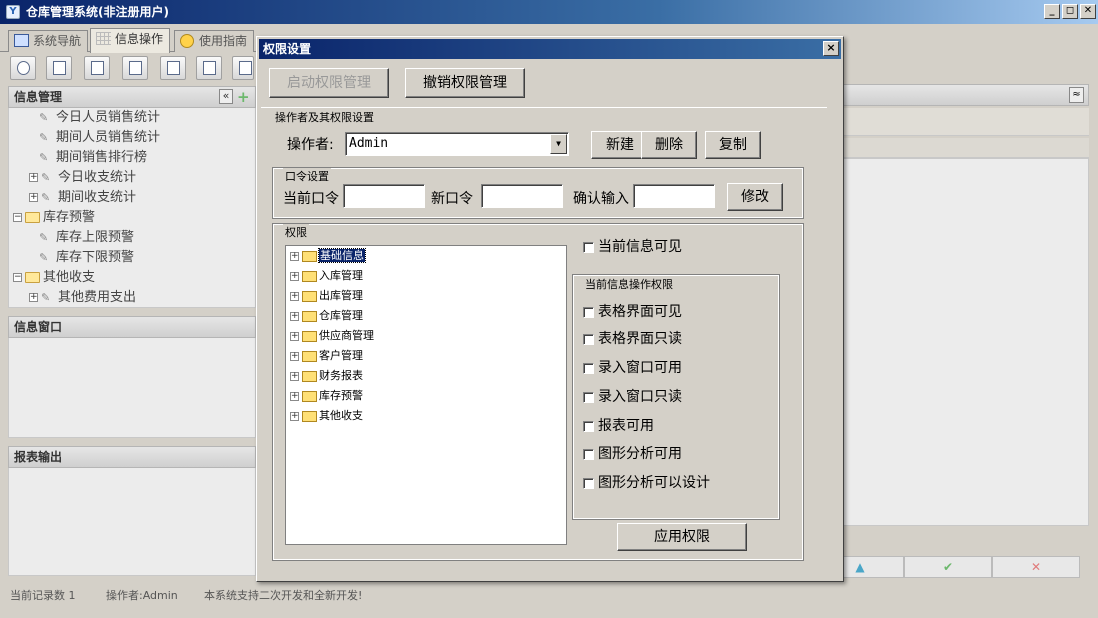 The width and height of the screenshot is (1098, 618). What do you see at coordinates (1076, 95) in the screenshot?
I see `collapse-up-icon: ≈` at bounding box center [1076, 95].